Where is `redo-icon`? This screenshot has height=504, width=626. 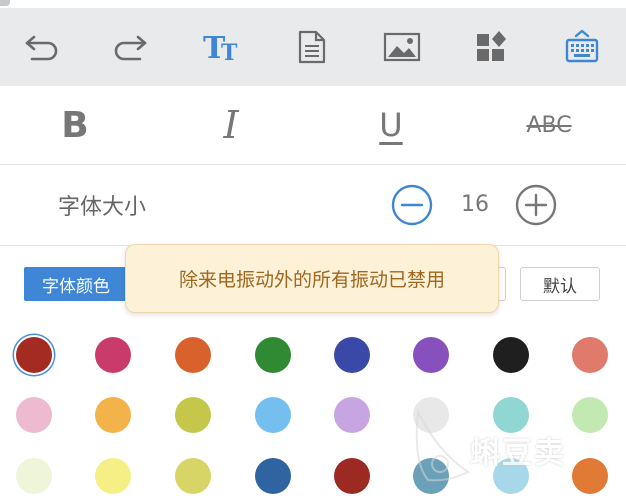 redo-icon is located at coordinates (130, 48).